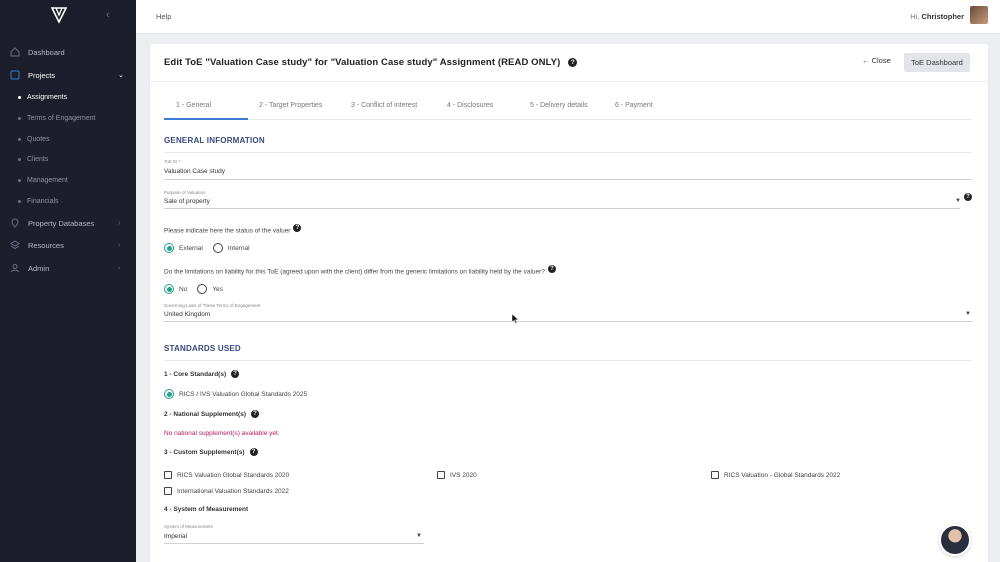  What do you see at coordinates (516, 319) in the screenshot?
I see `mouse-cursor-icon` at bounding box center [516, 319].